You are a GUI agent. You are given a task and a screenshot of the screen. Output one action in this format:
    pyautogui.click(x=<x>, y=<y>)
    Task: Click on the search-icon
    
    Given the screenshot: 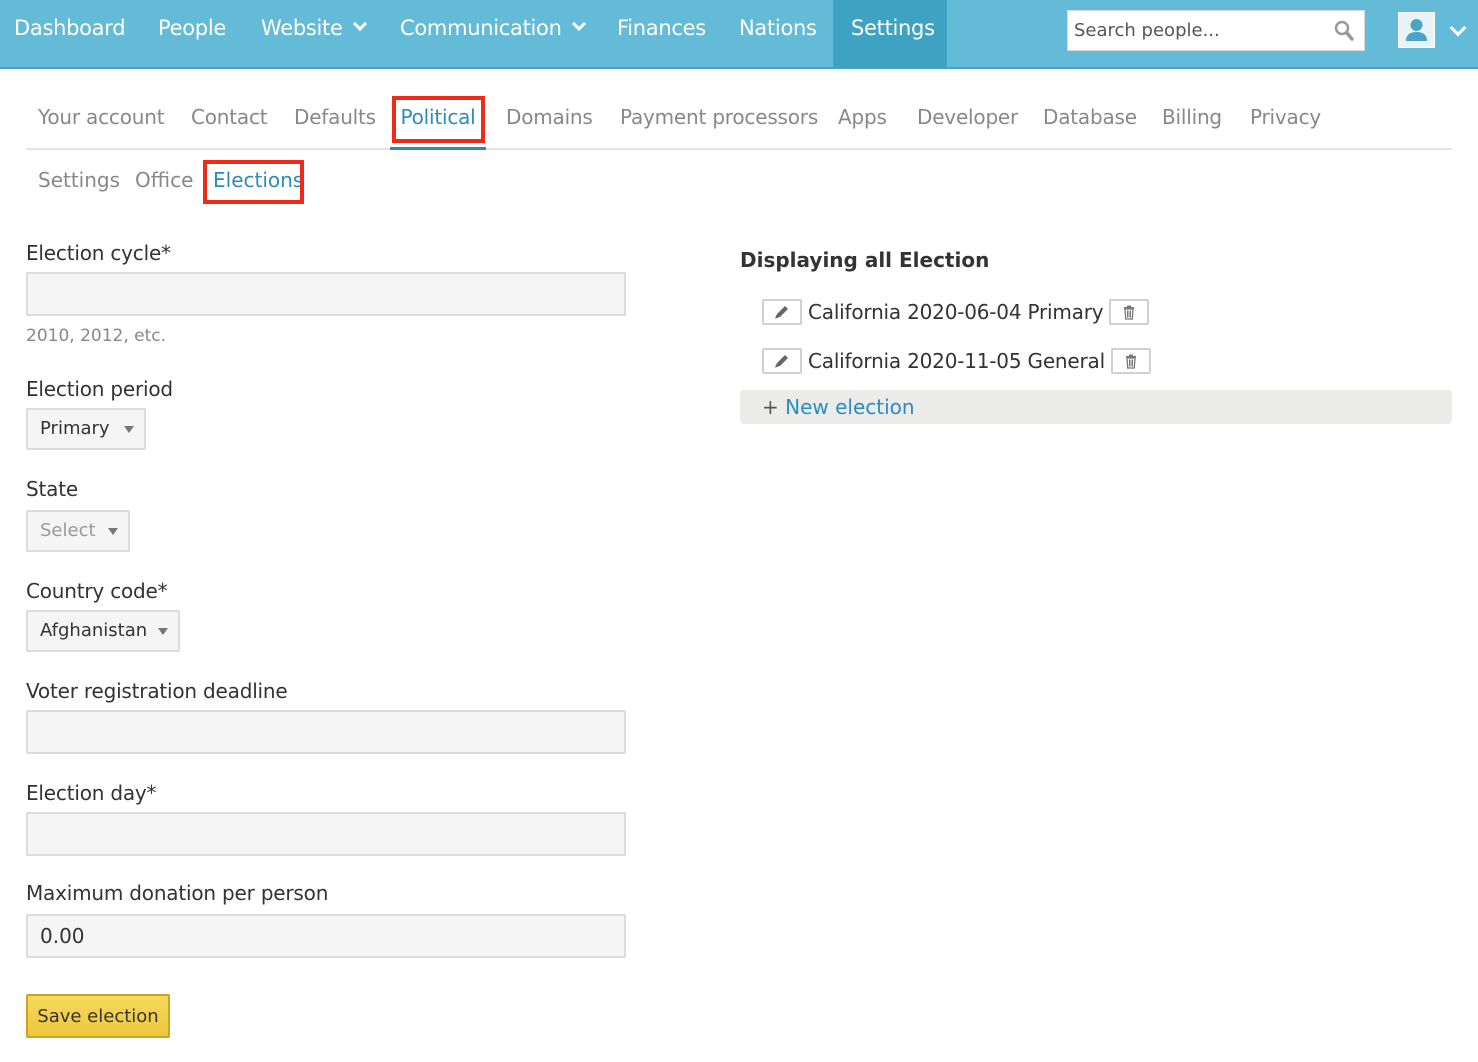 What is the action you would take?
    pyautogui.click(x=1344, y=31)
    